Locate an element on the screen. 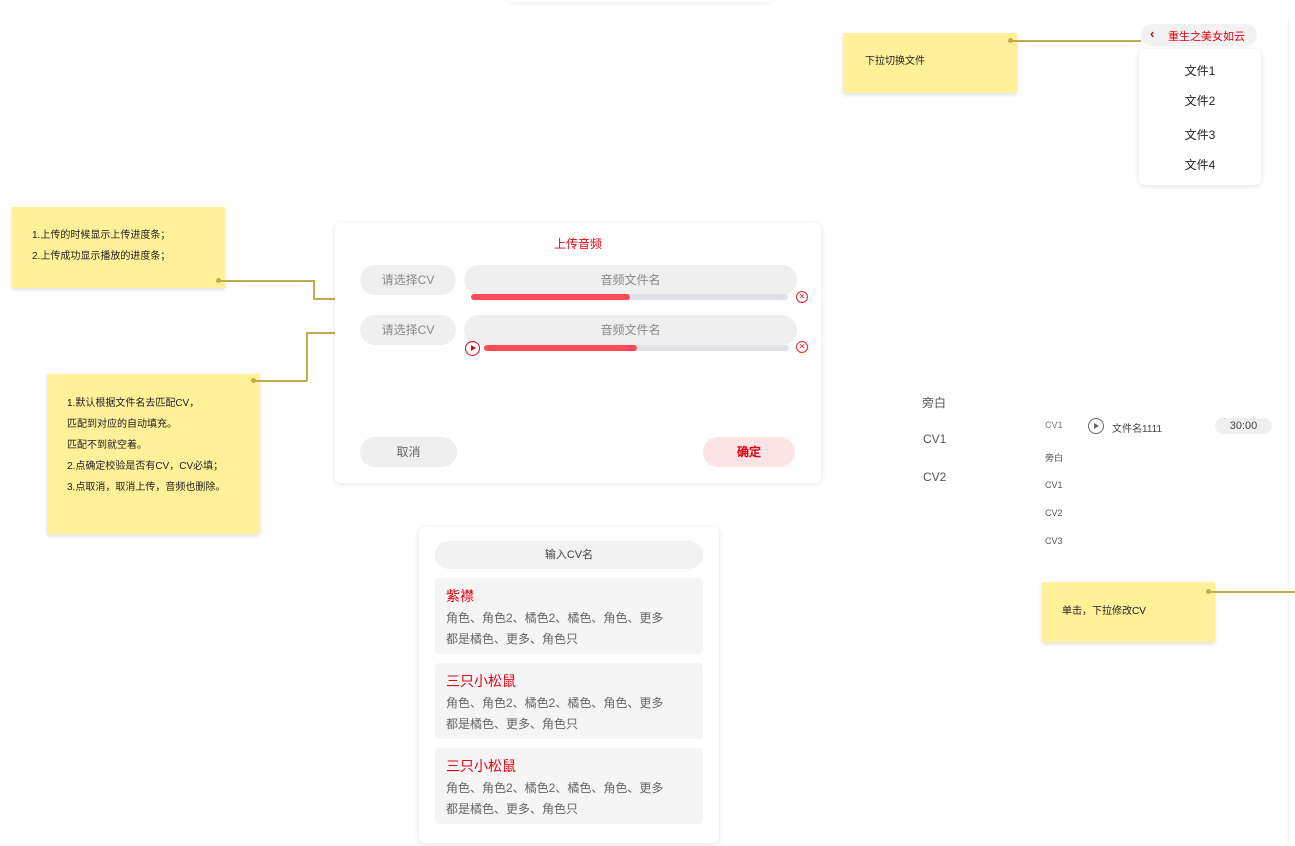 The height and width of the screenshot is (846, 1295). cv-dropdown-option: CV2 is located at coordinates (1054, 513).